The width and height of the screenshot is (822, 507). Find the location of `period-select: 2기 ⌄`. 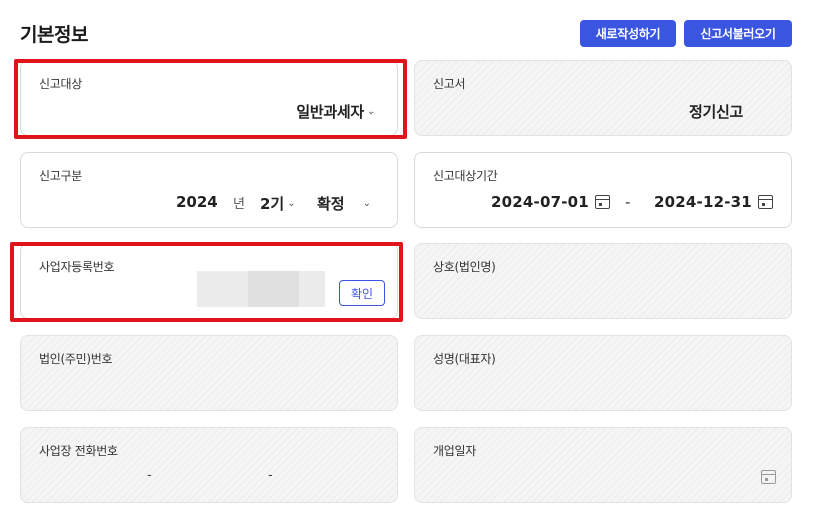

period-select: 2기 ⌄ is located at coordinates (278, 203).